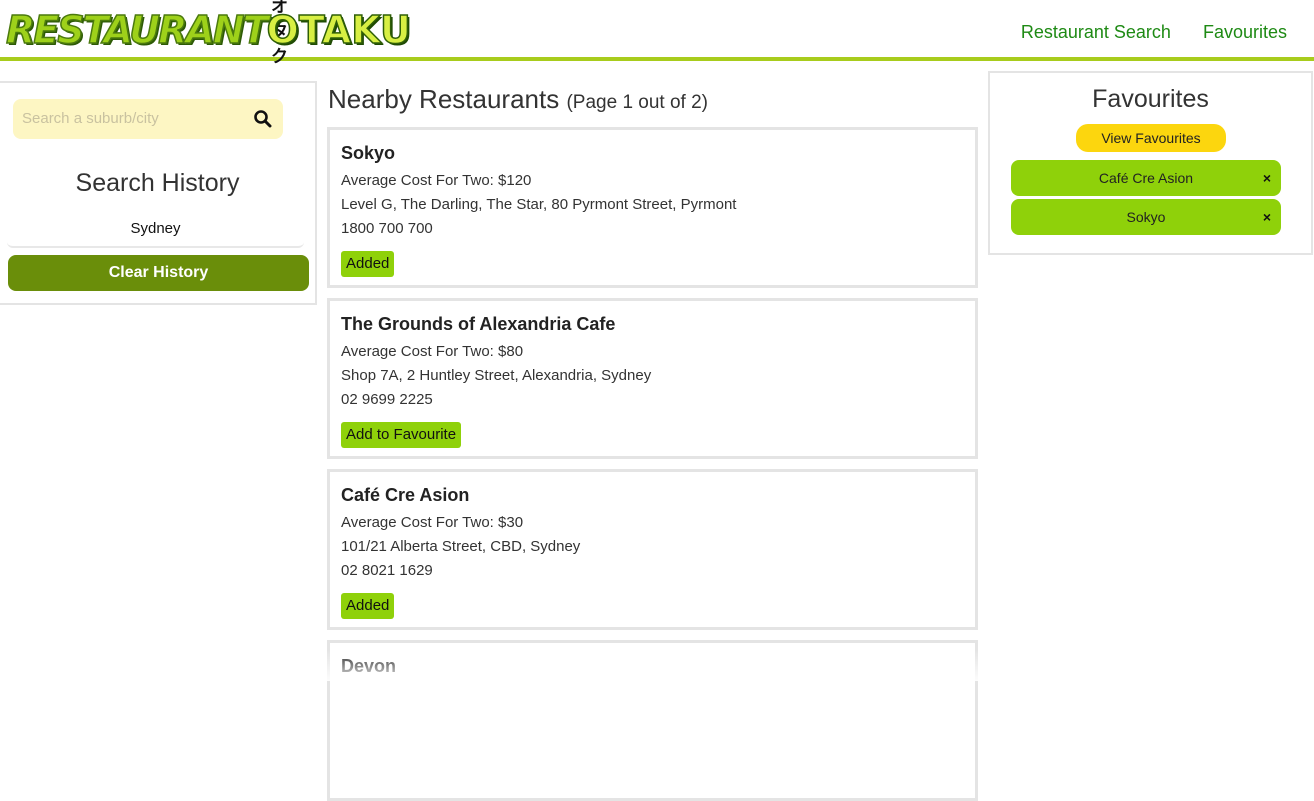  I want to click on restaurant-name: The Grounds of Alexandria Cafe, so click(478, 324).